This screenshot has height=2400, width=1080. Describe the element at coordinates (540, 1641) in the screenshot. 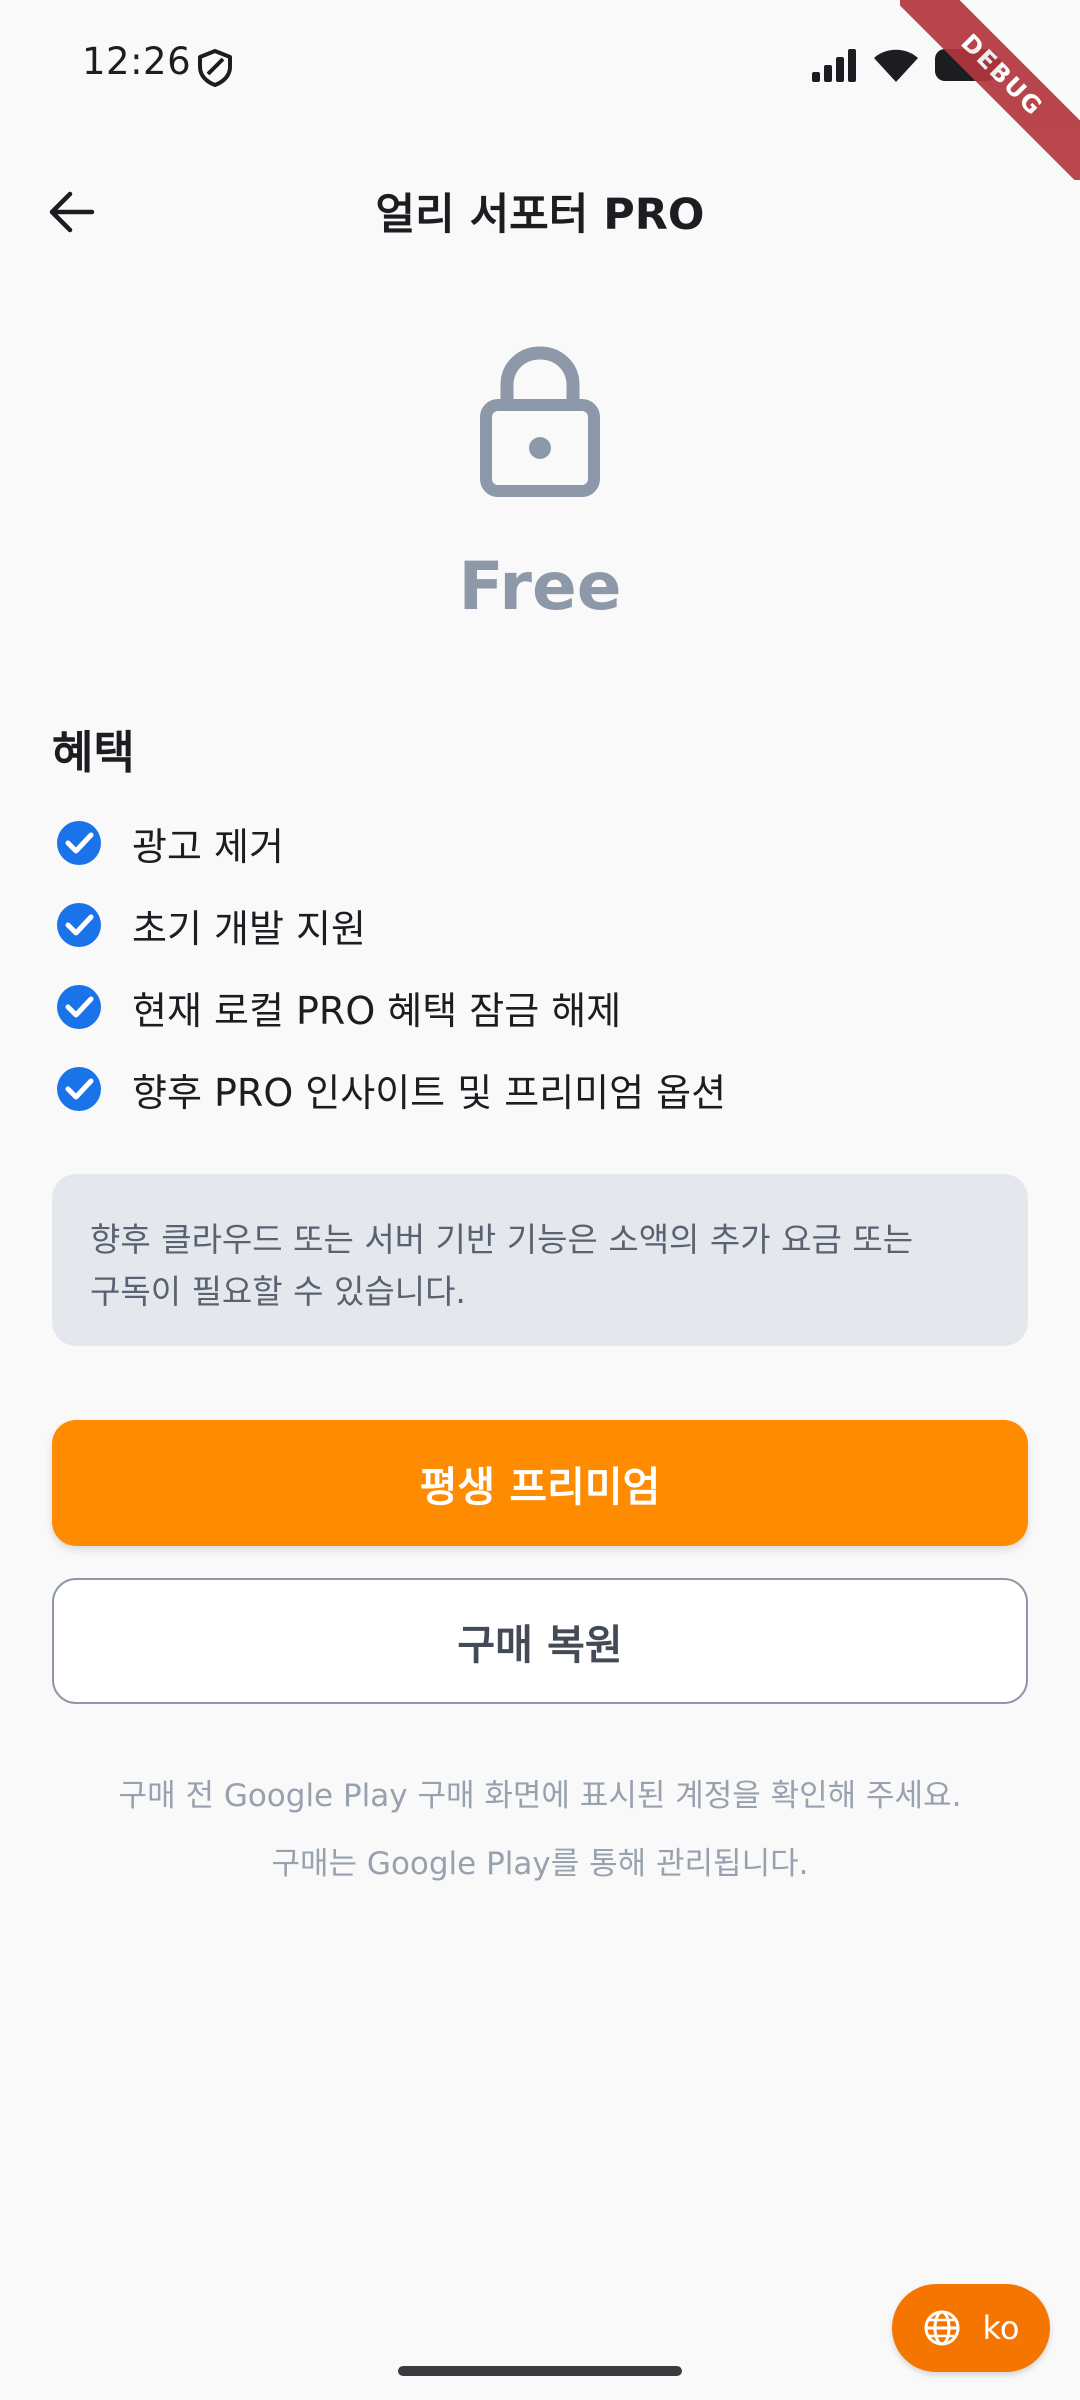

I see `restore-purchase-button: 구매 복원` at that location.